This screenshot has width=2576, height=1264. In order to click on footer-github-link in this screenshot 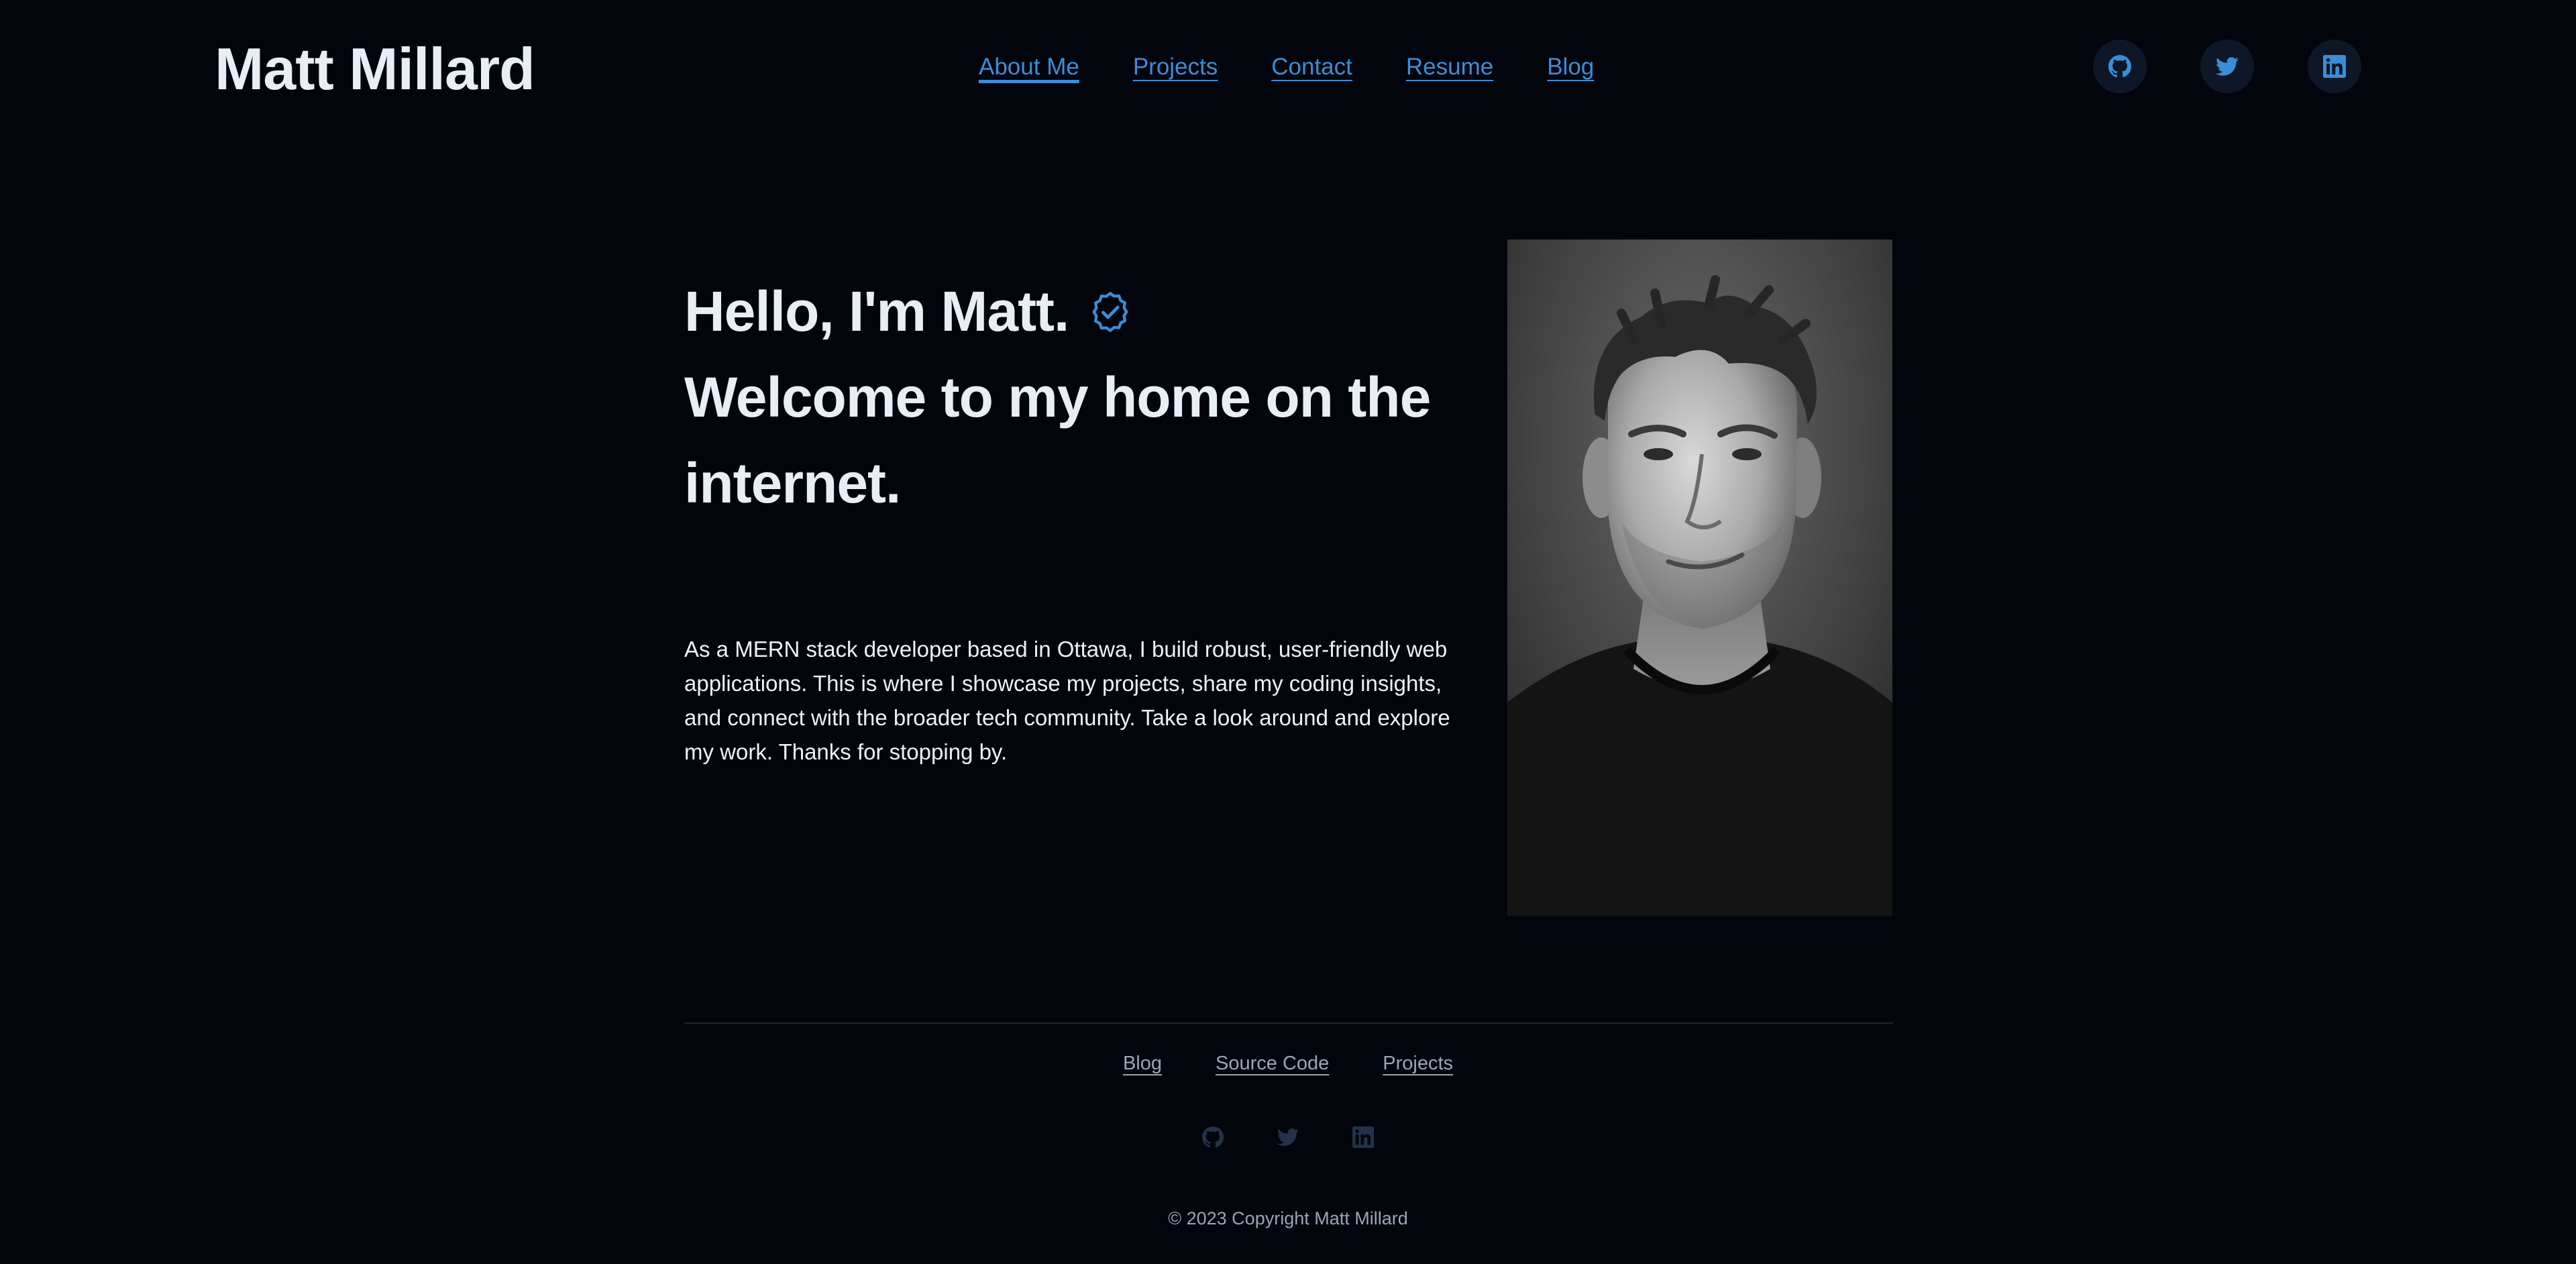, I will do `click(1213, 1137)`.